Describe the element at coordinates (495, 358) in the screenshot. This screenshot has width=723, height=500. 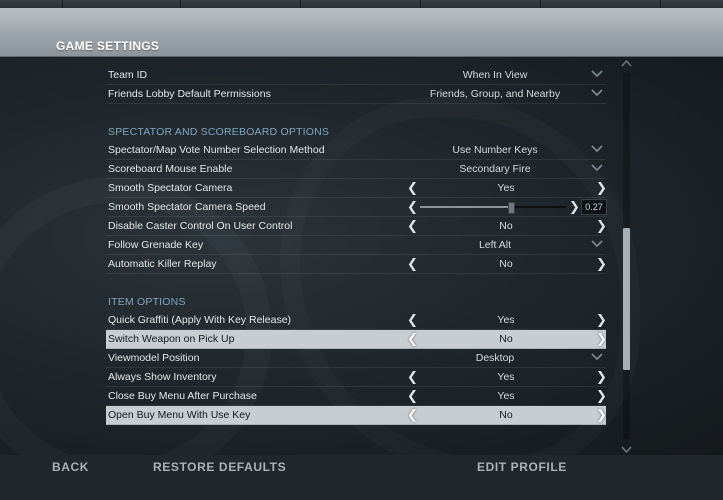
I see `dropdown-value: Desktop` at that location.